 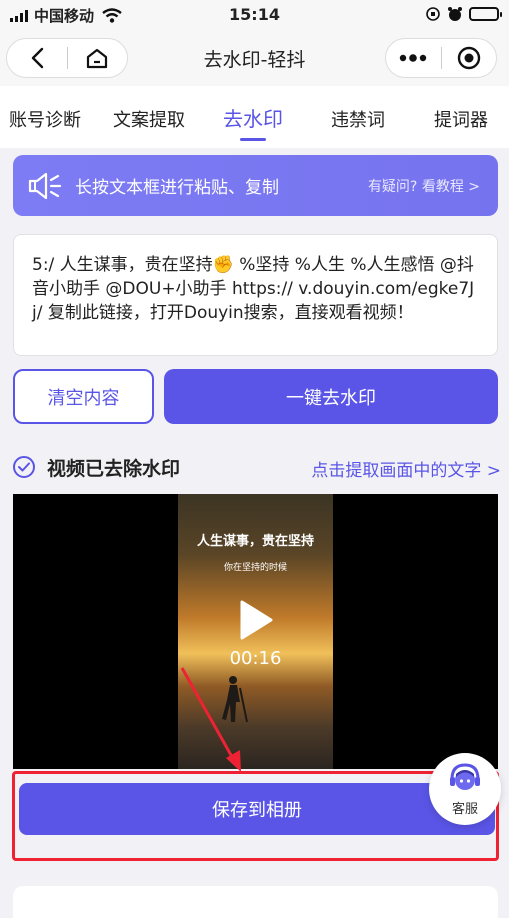 What do you see at coordinates (255, 568) in the screenshot?
I see `video-subcaption: 你在坚持的时候` at bounding box center [255, 568].